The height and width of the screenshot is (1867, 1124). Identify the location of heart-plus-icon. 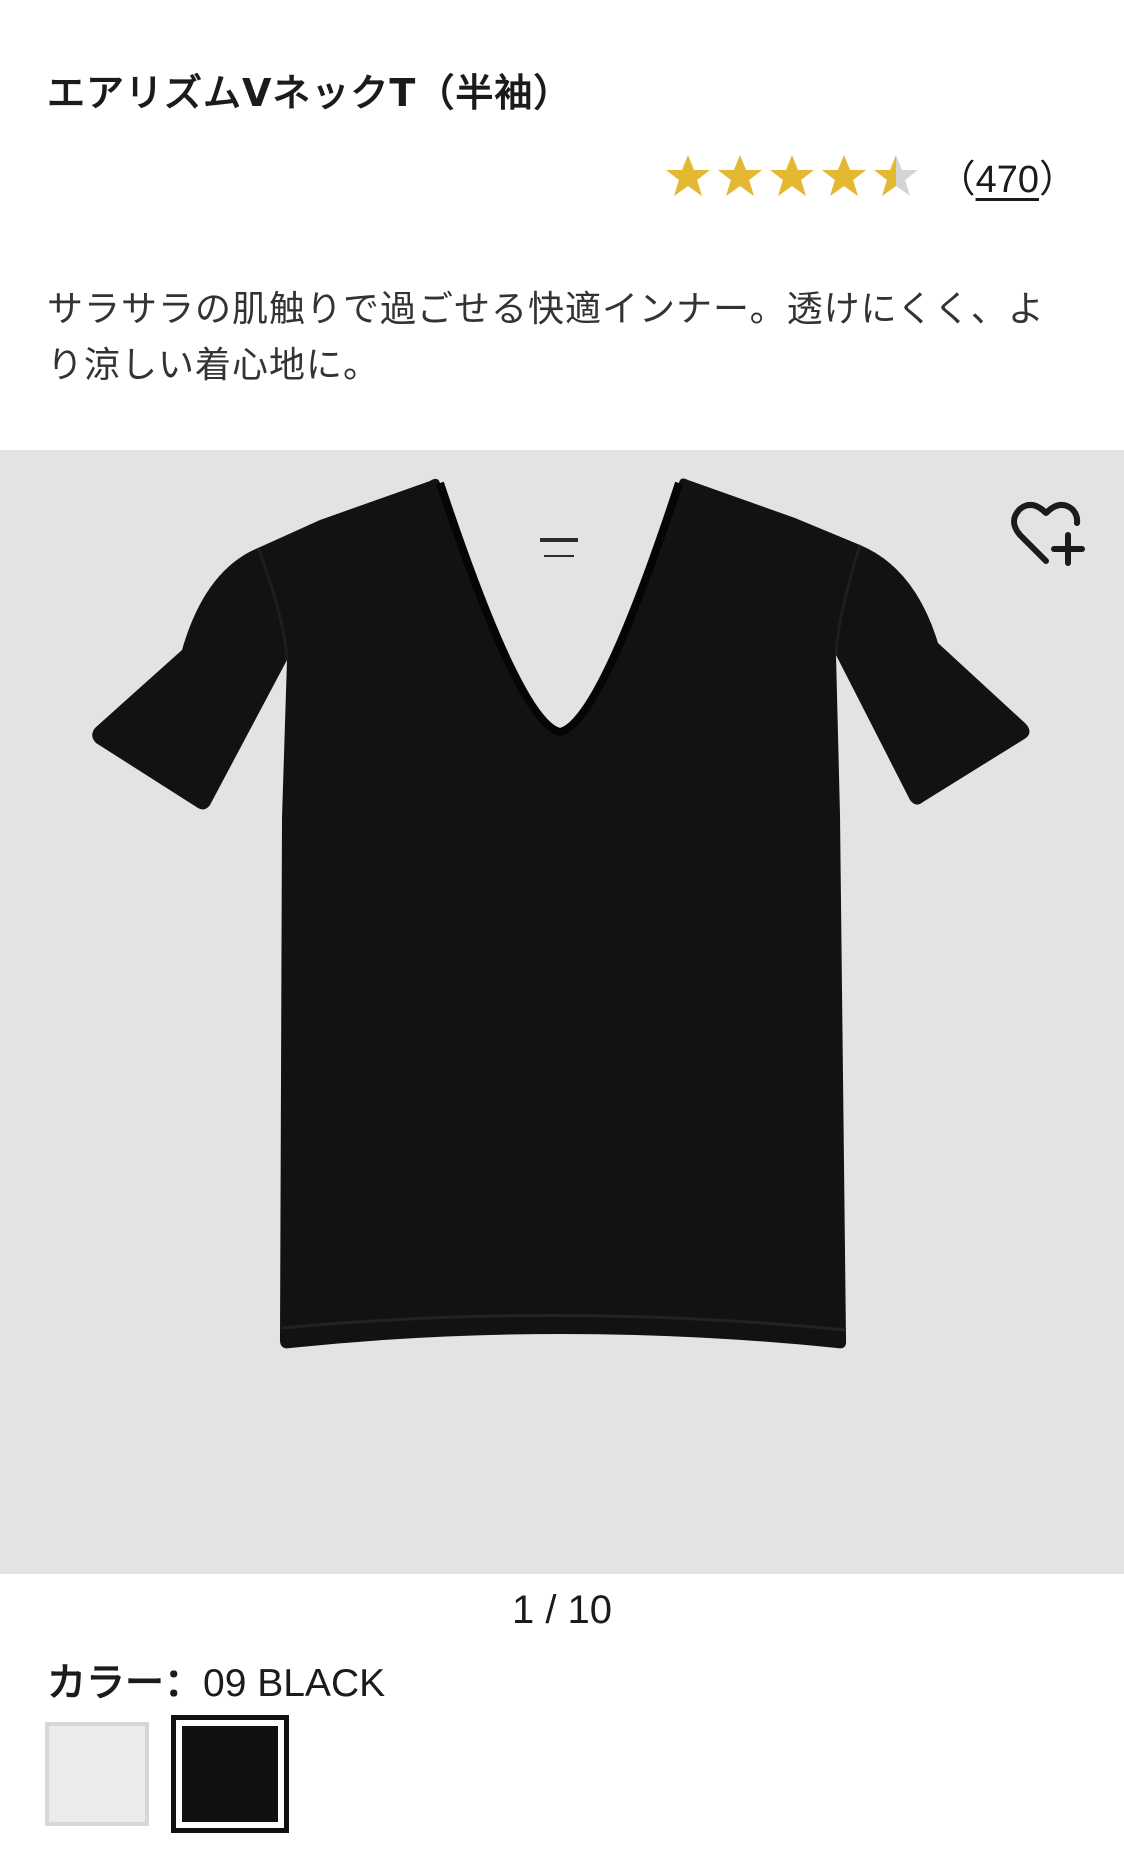
(1048, 533).